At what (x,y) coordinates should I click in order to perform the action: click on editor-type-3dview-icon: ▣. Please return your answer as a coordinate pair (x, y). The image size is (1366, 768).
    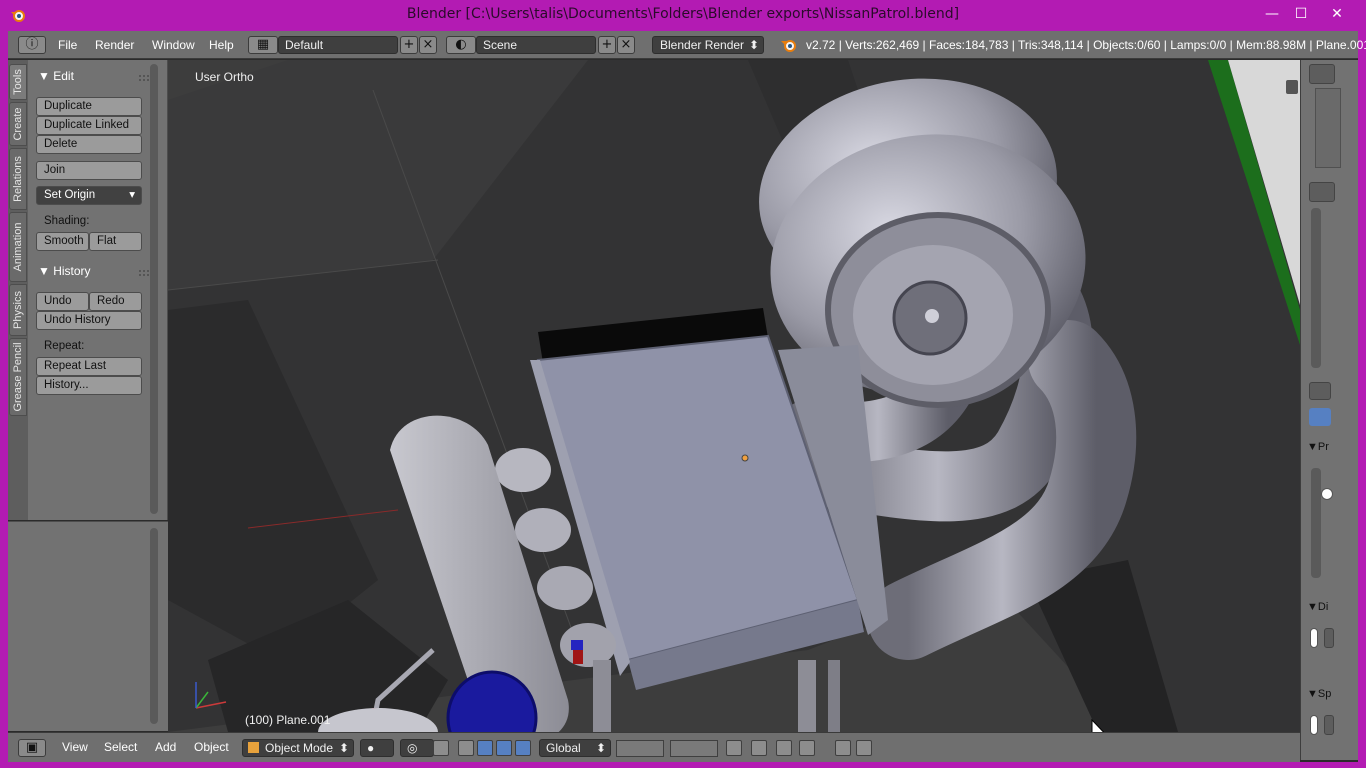
    Looking at the image, I should click on (32, 748).